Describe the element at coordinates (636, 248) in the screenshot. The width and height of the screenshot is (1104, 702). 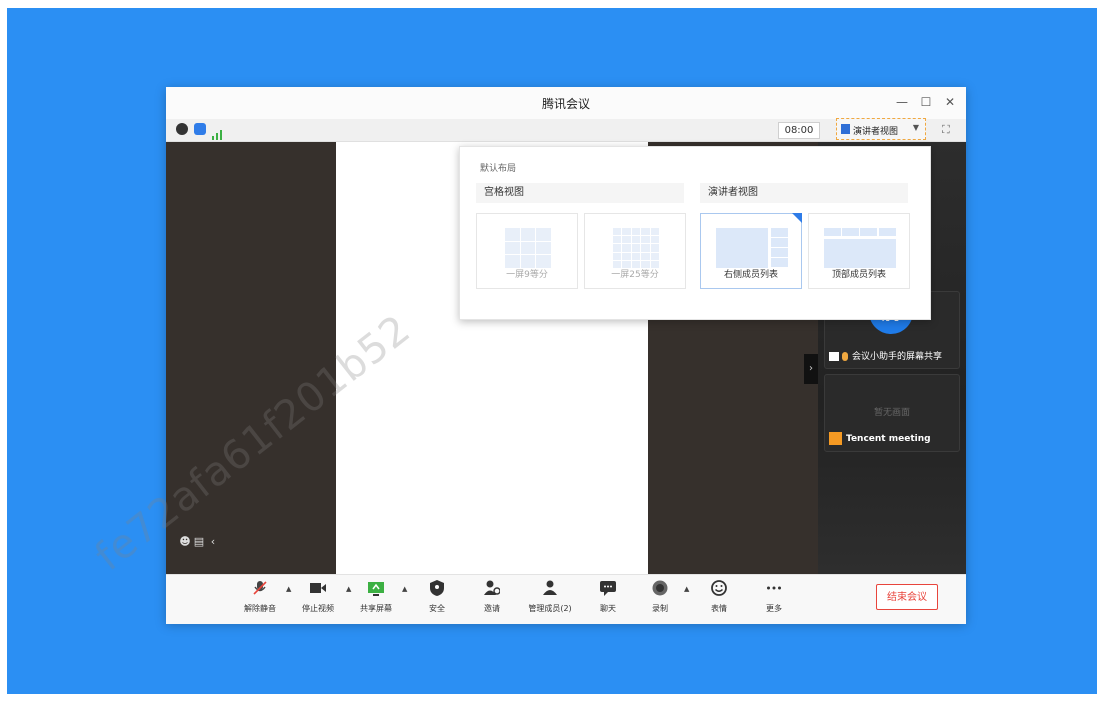
I see `grid-25-thumbnail` at that location.